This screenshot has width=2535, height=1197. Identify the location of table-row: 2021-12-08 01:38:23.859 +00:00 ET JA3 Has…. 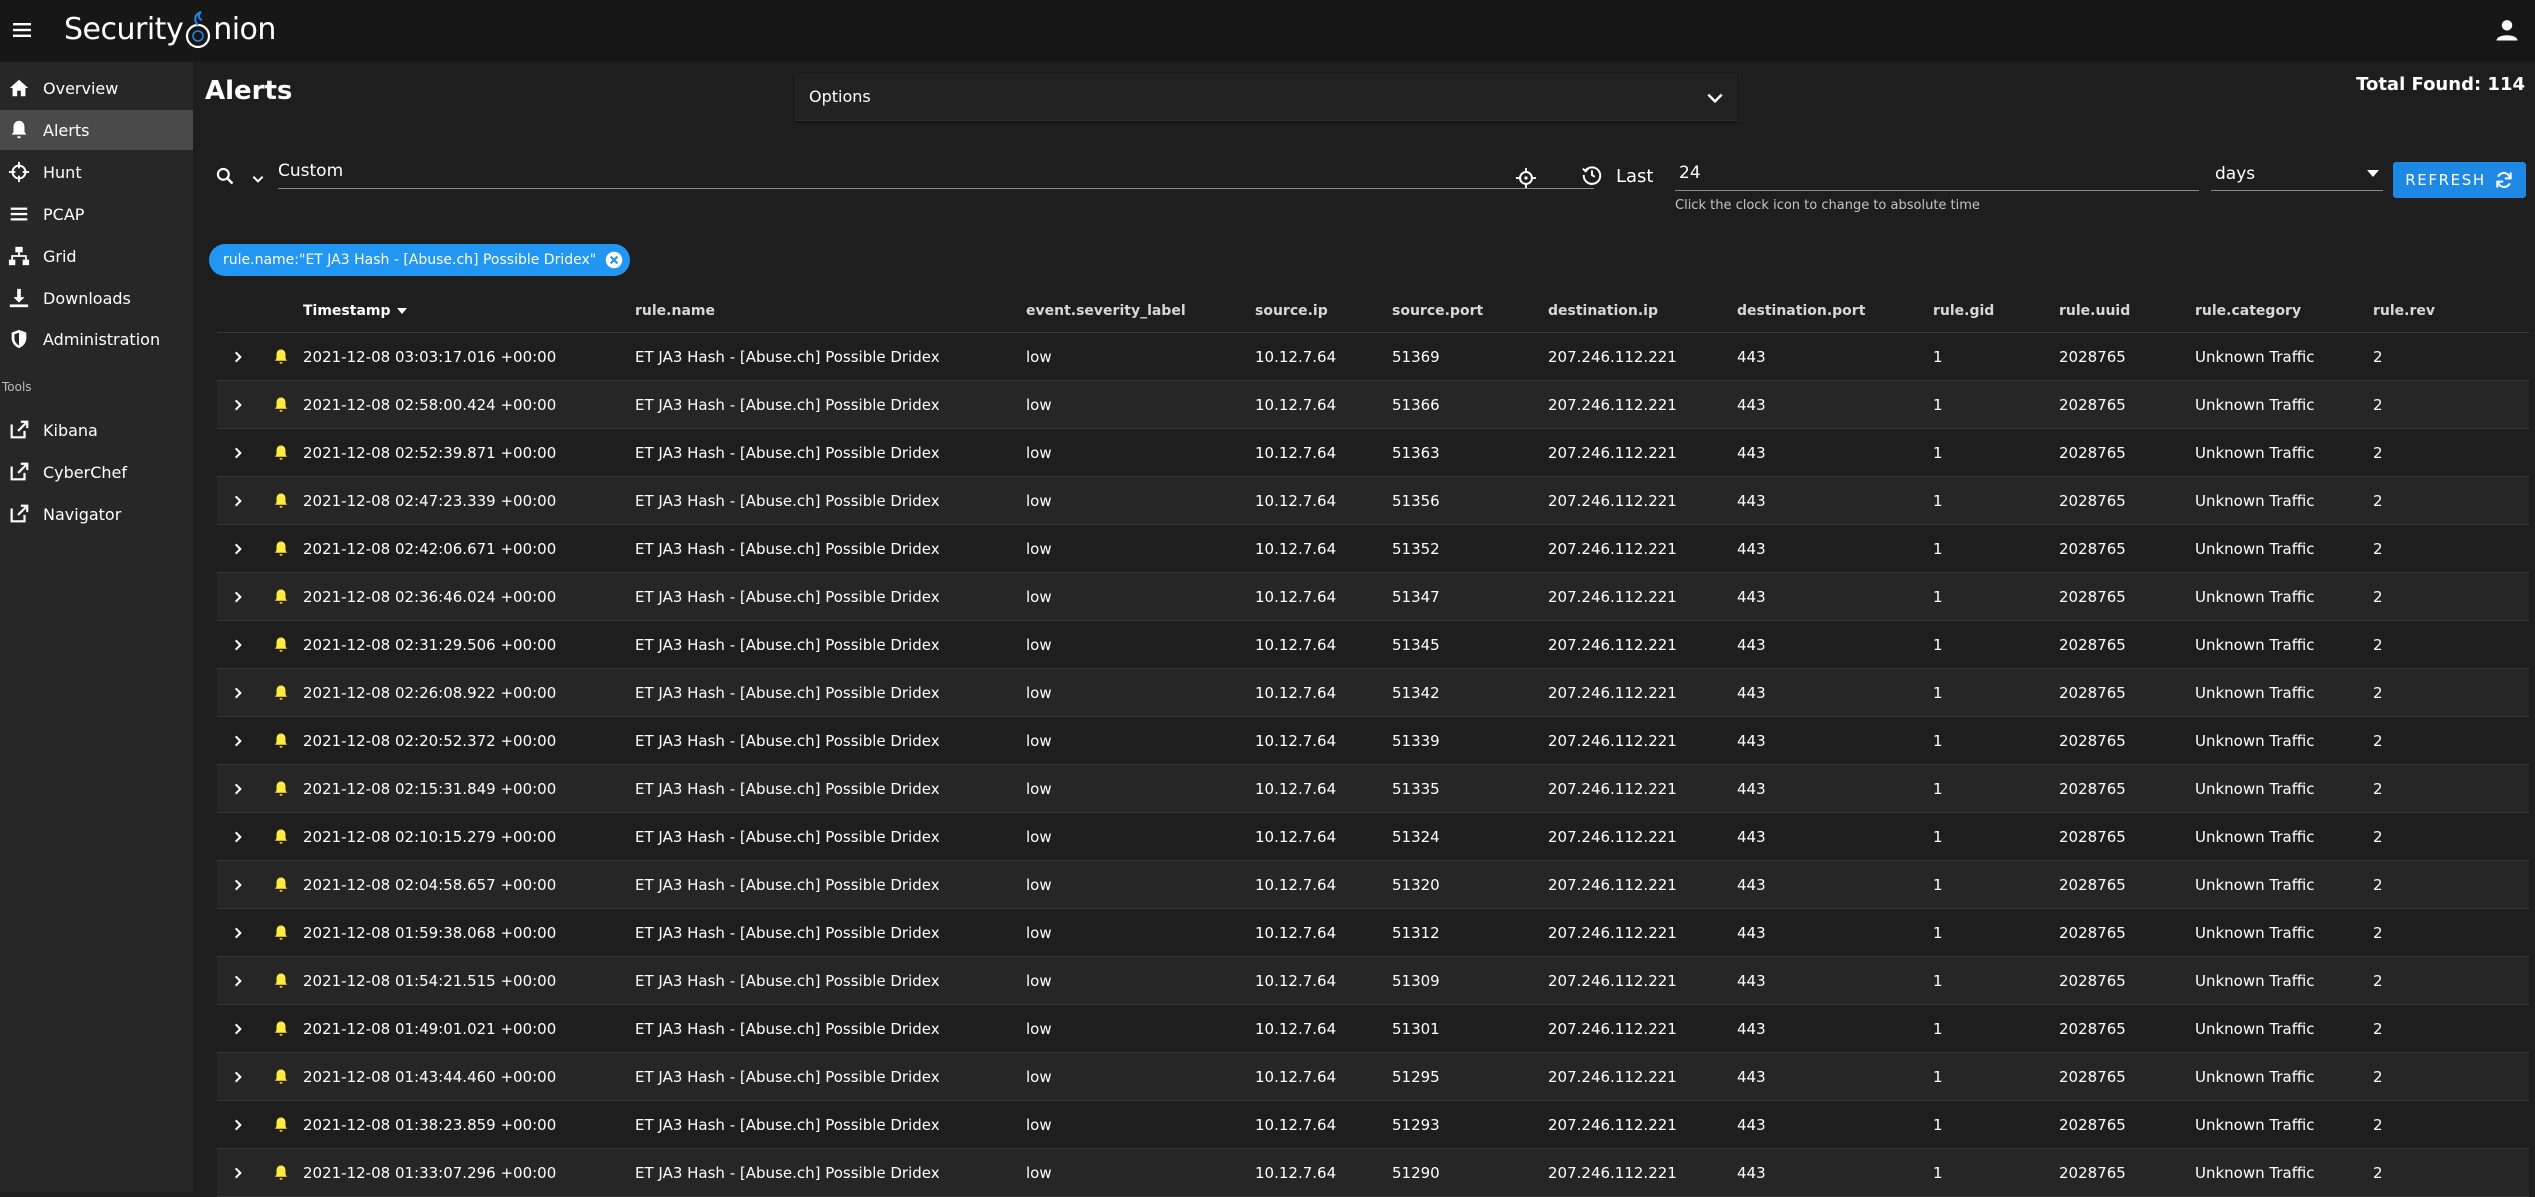
(1373, 1124).